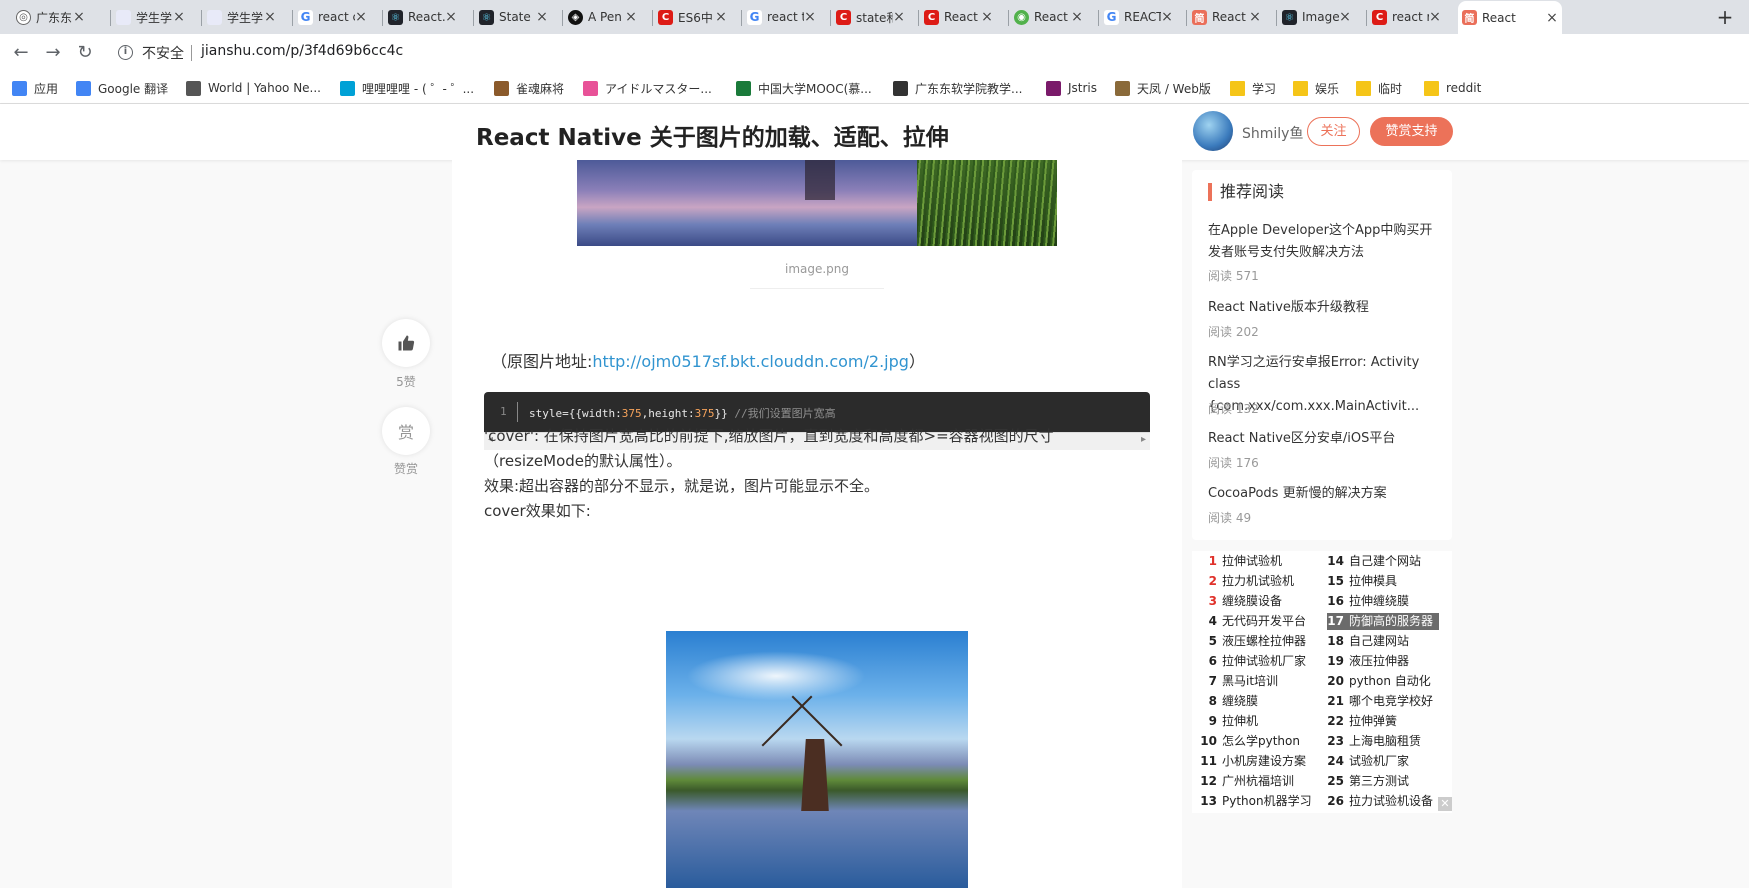  What do you see at coordinates (1374, 741) in the screenshot?
I see `ad-keyword: 23 上海电脑租赁` at bounding box center [1374, 741].